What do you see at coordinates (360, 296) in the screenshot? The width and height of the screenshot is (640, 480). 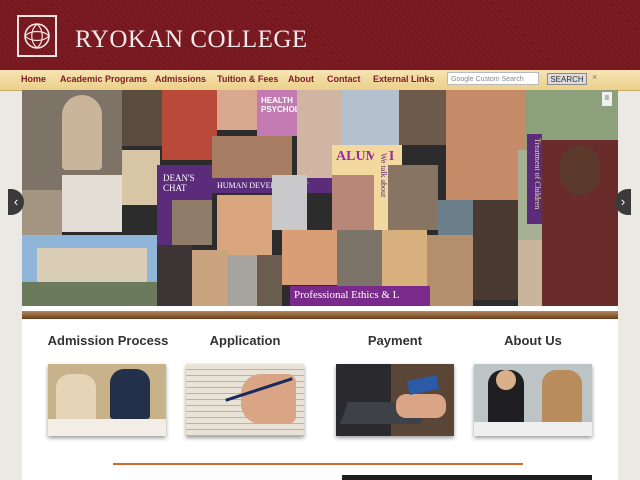 I see `hero-label-professional-ethics: Professional Ethics & L` at bounding box center [360, 296].